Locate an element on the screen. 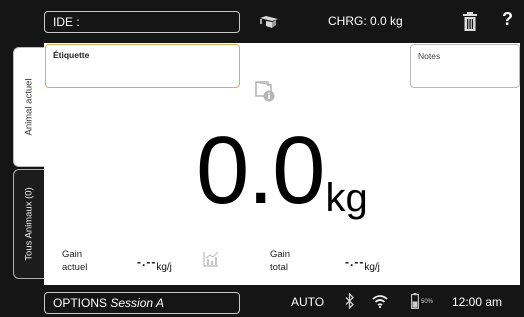 The height and width of the screenshot is (317, 524). graph-icon is located at coordinates (211, 259).